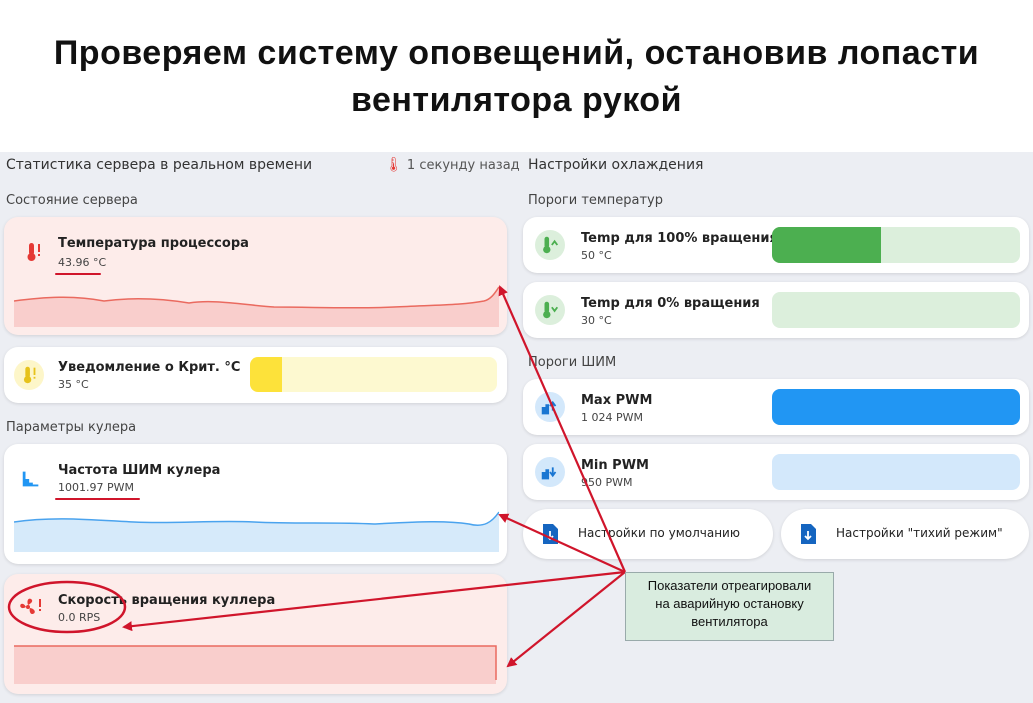 The height and width of the screenshot is (703, 1033). Describe the element at coordinates (71, 427) in the screenshot. I see `cooler-params-title: Параметры кулера` at that location.